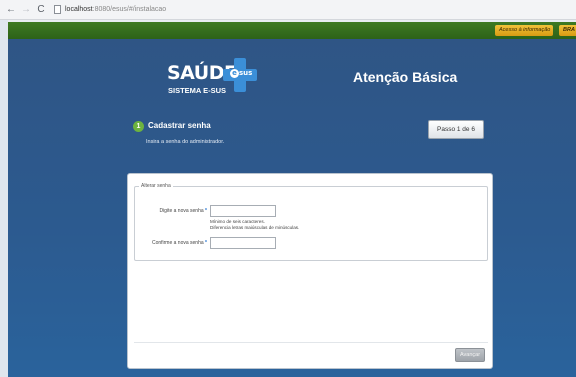 This screenshot has height=377, width=576. I want to click on step-description: Insira a senha do administrador., so click(185, 142).